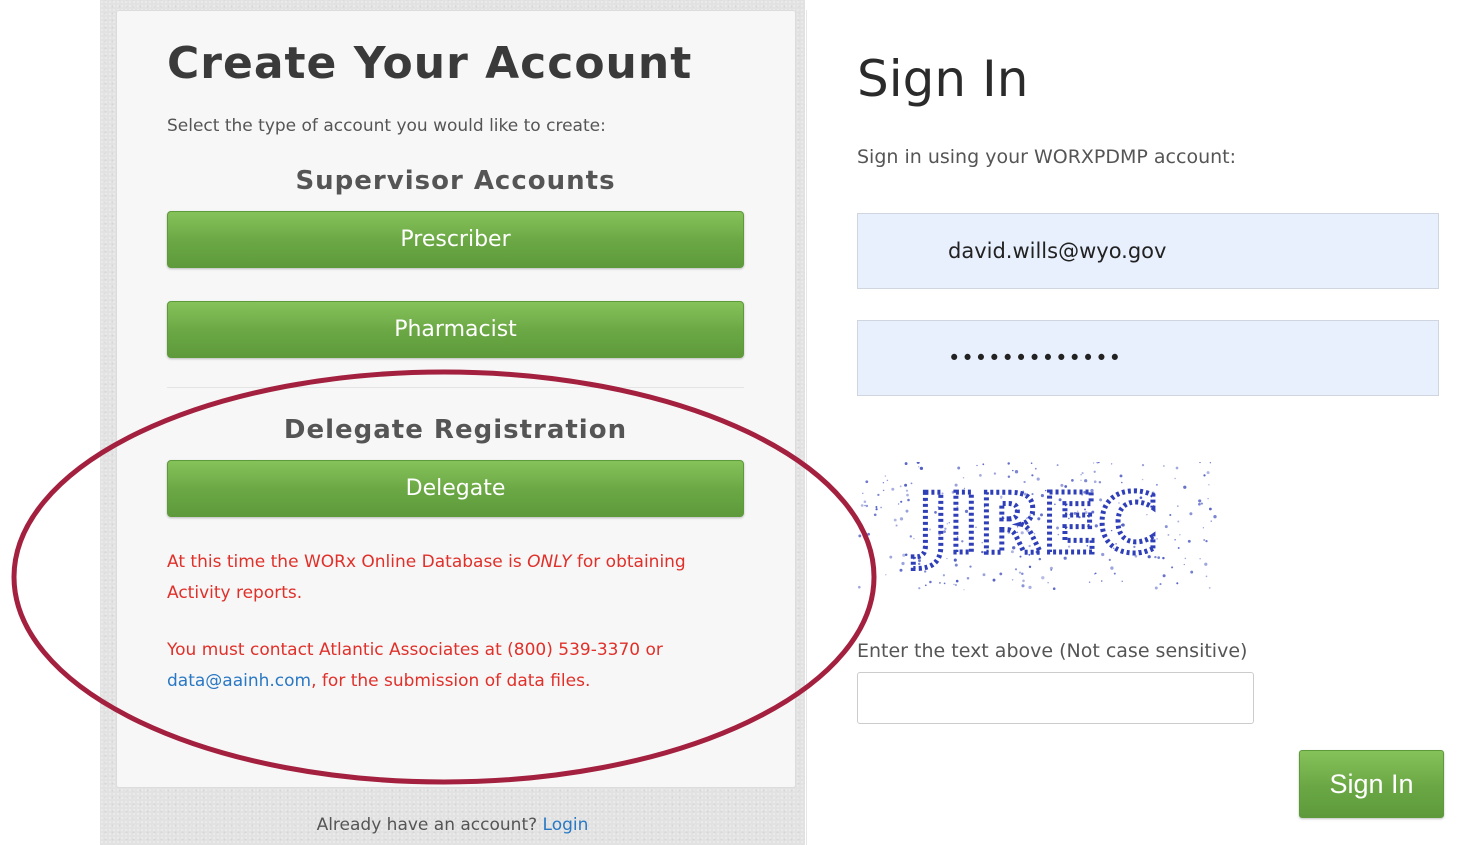 The height and width of the screenshot is (845, 1471). I want to click on captcha-image: JIREC, so click(1037, 526).